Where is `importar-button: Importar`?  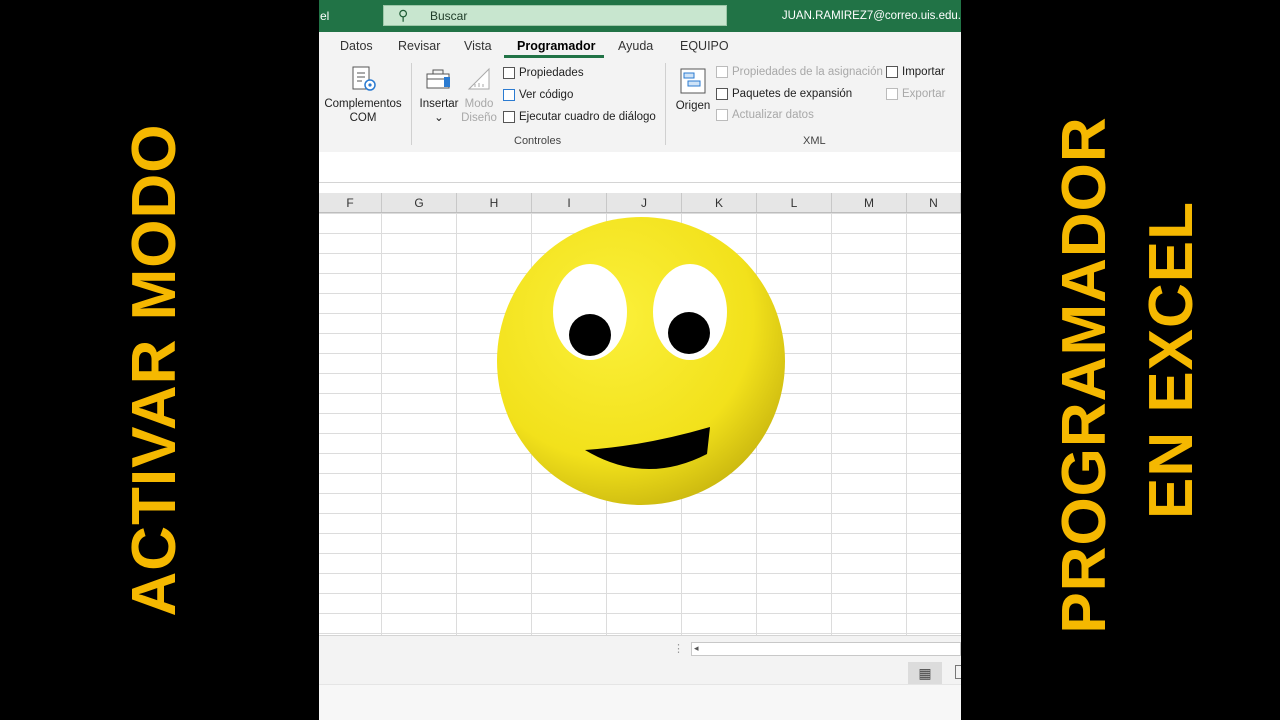 importar-button: Importar is located at coordinates (915, 75).